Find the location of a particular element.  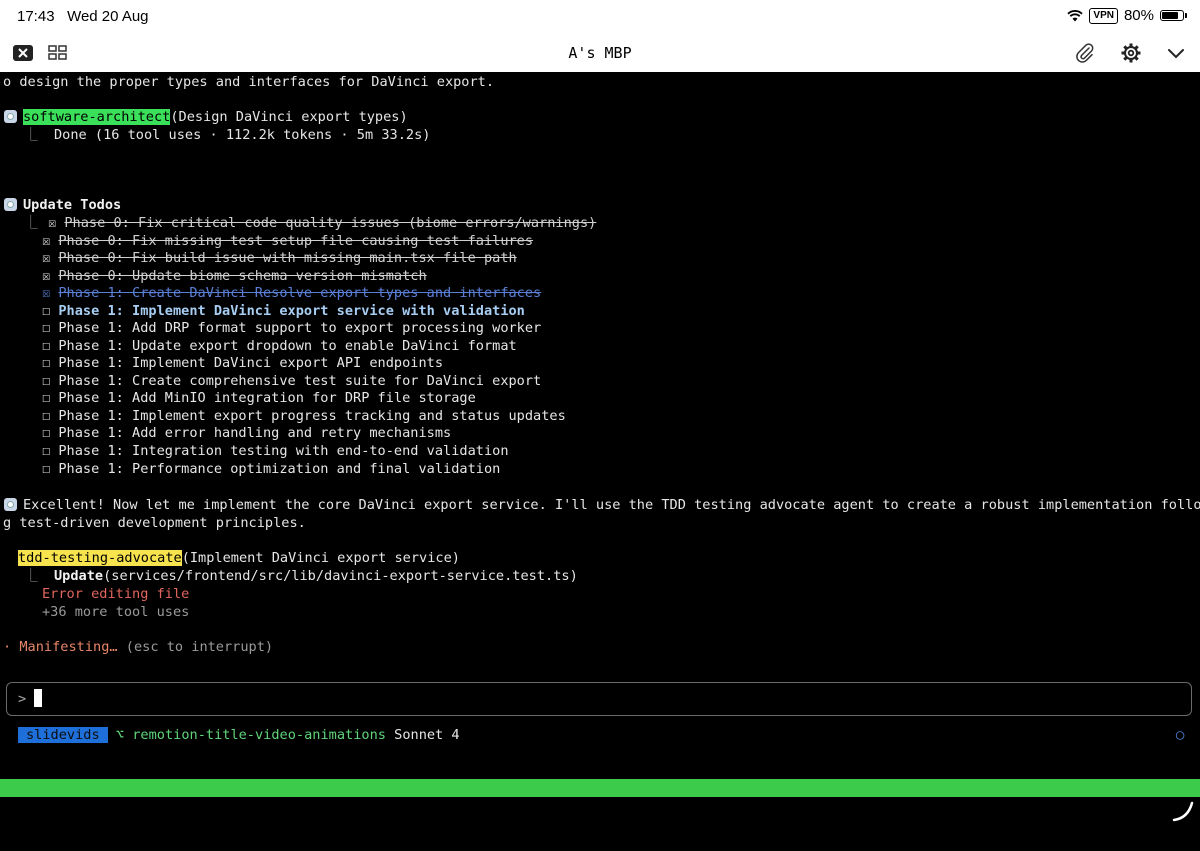

todos-title: Update Todos is located at coordinates (72, 205).